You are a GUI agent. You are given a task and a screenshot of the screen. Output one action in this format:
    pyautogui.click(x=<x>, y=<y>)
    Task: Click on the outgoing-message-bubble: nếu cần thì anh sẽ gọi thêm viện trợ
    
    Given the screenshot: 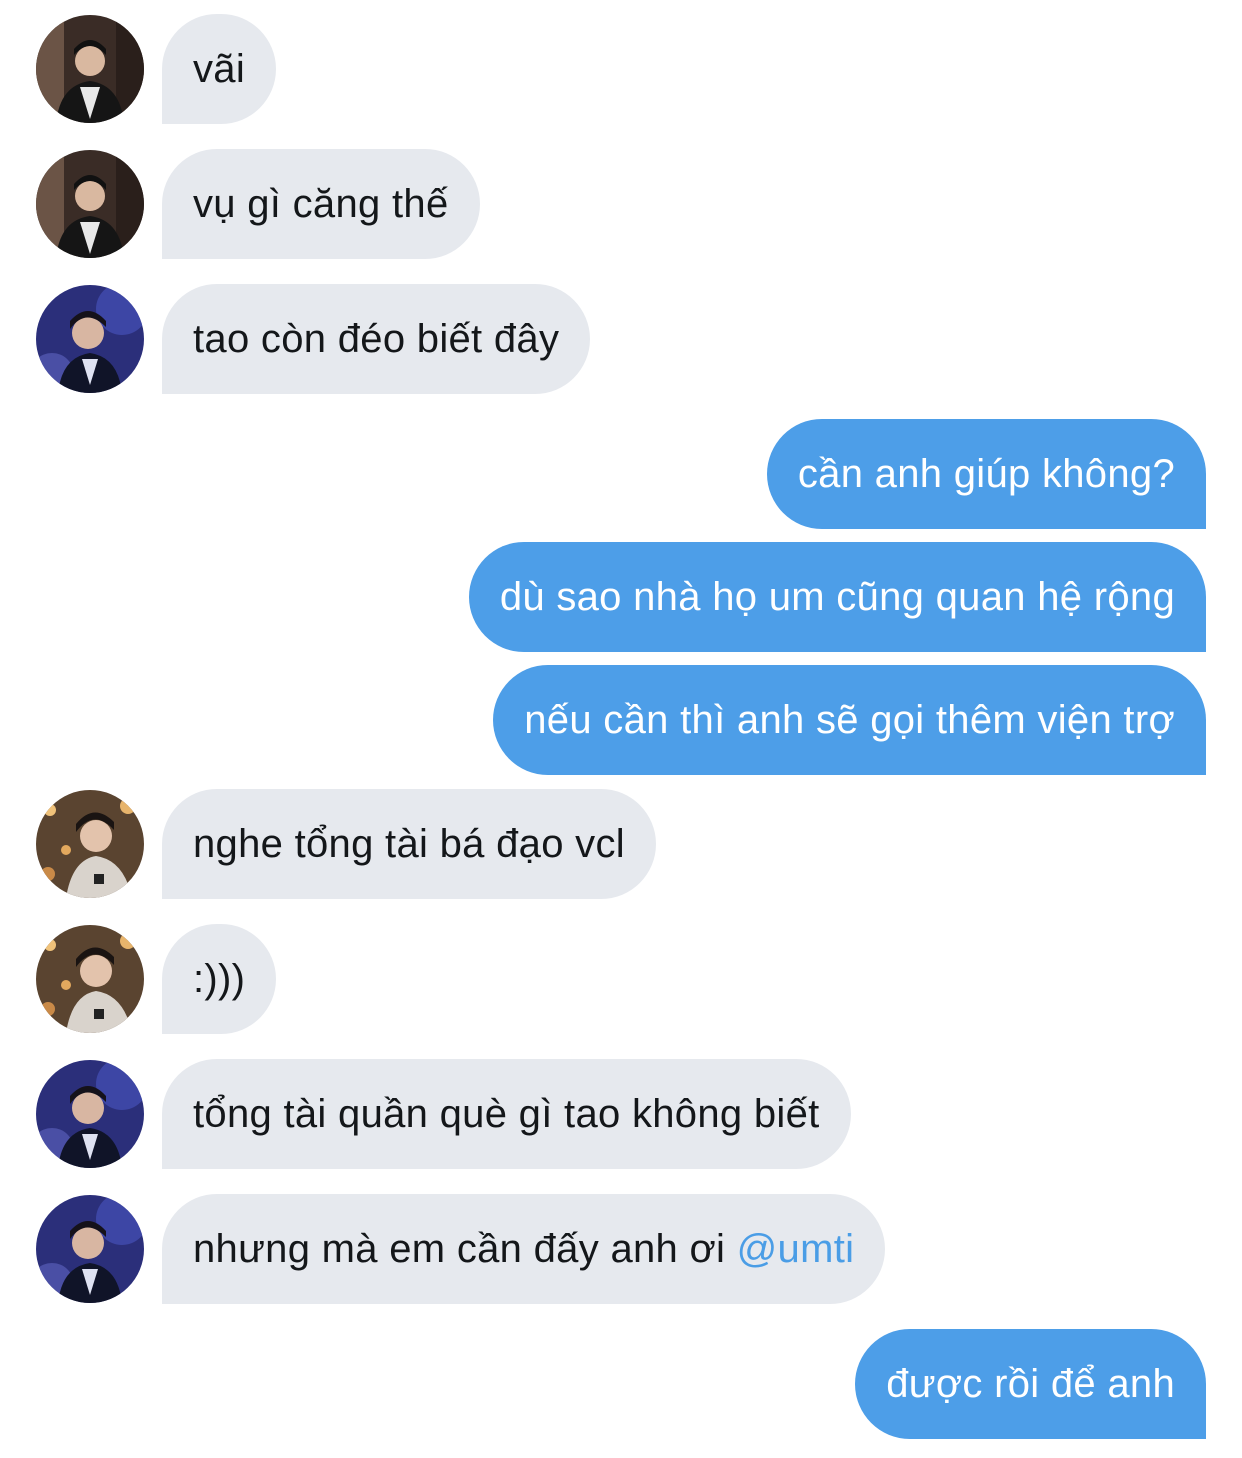 What is the action you would take?
    pyautogui.click(x=849, y=720)
    